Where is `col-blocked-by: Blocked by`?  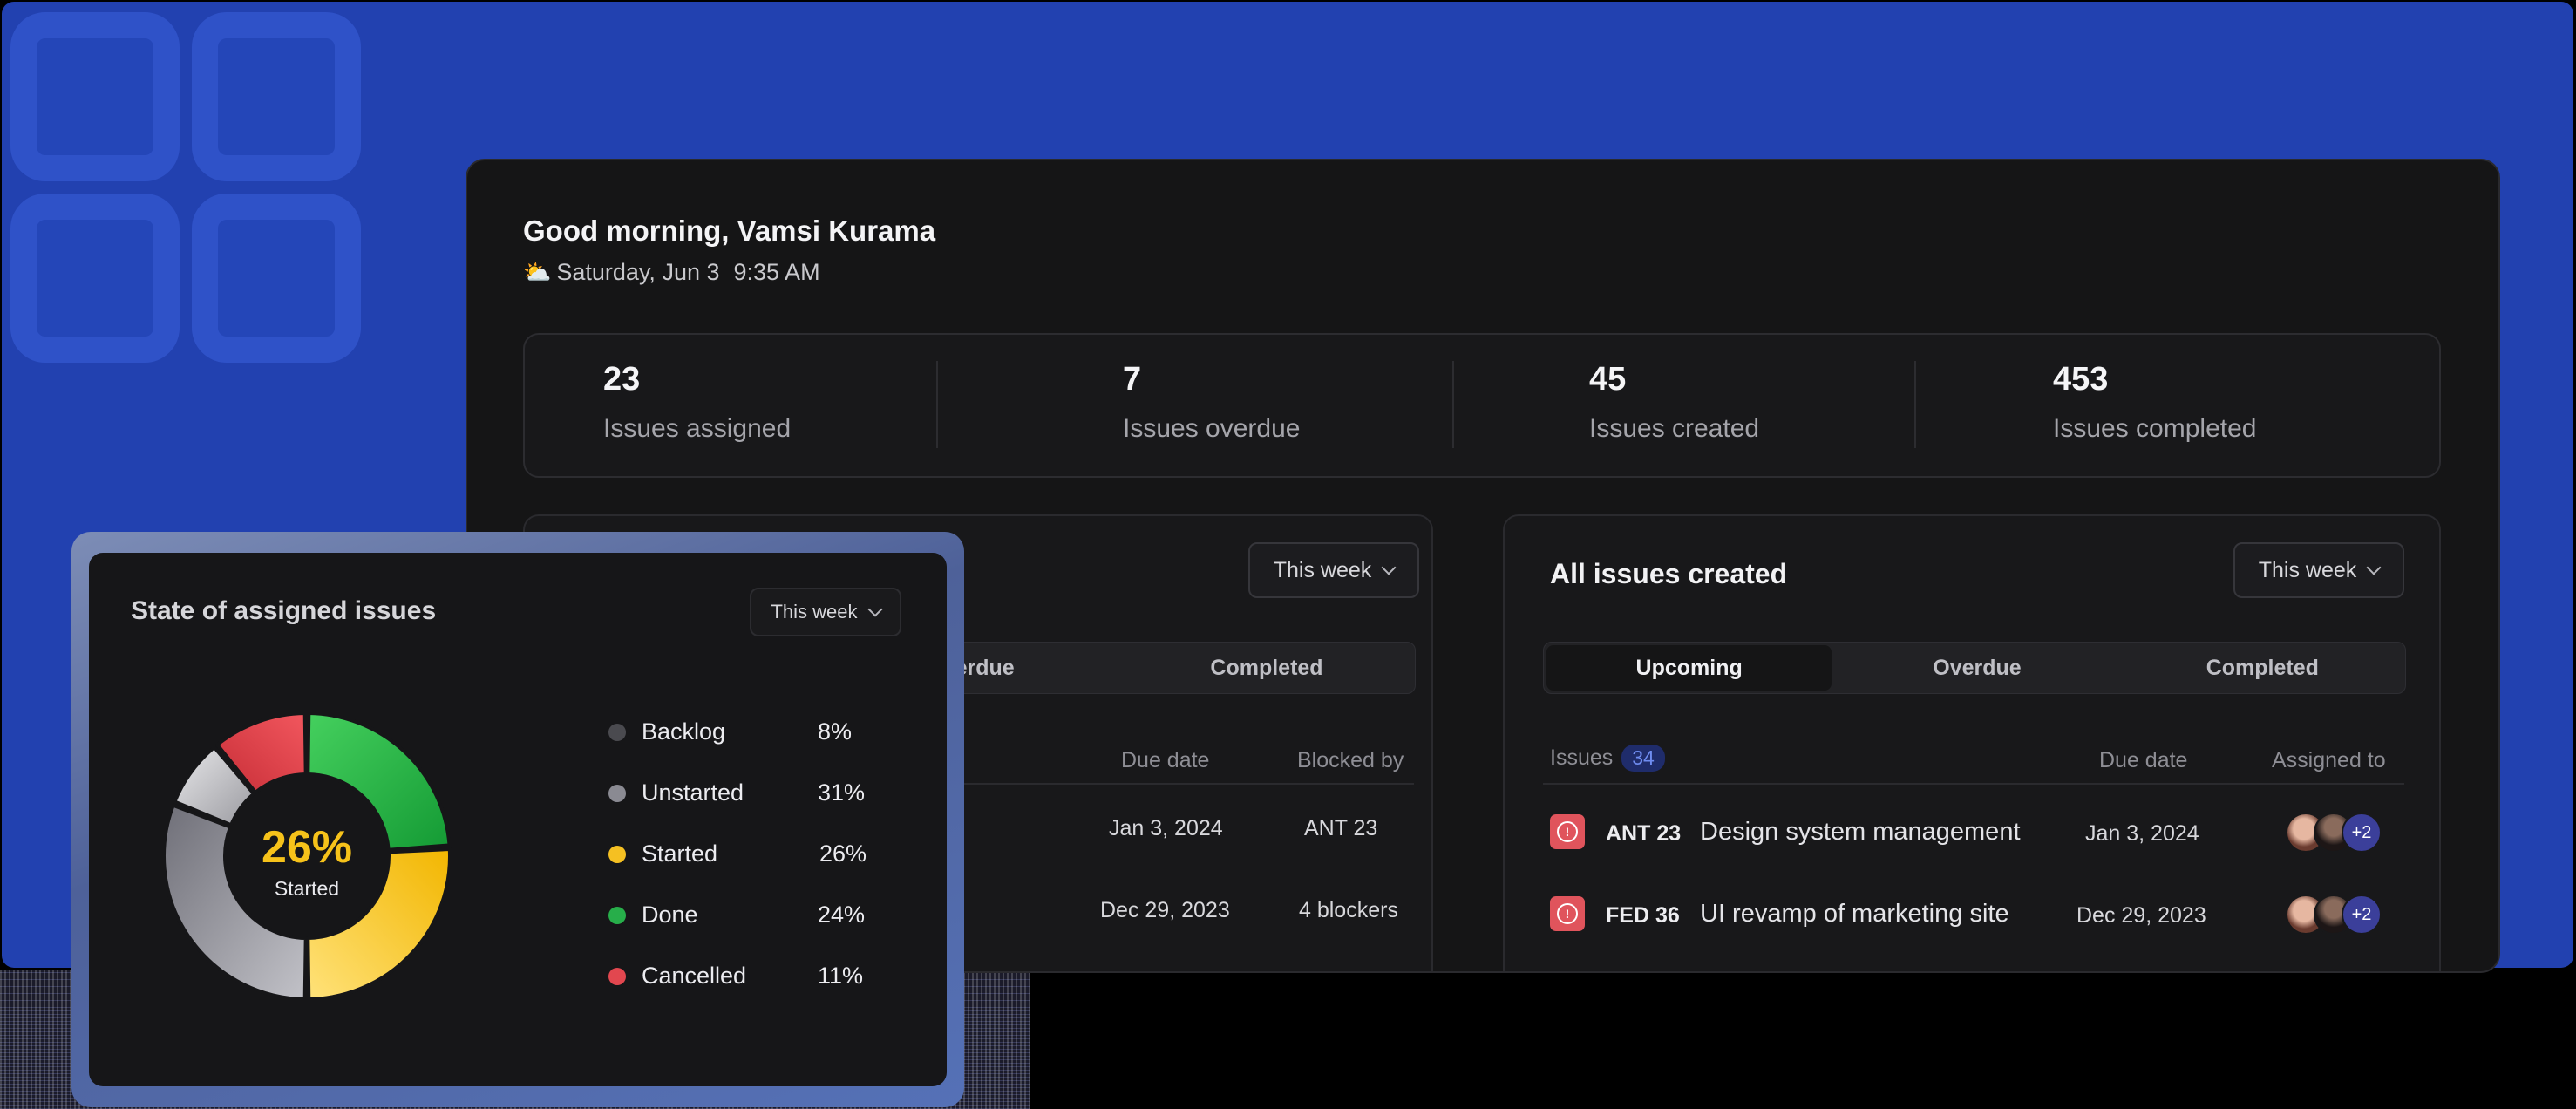
col-blocked-by: Blocked by is located at coordinates (1350, 760).